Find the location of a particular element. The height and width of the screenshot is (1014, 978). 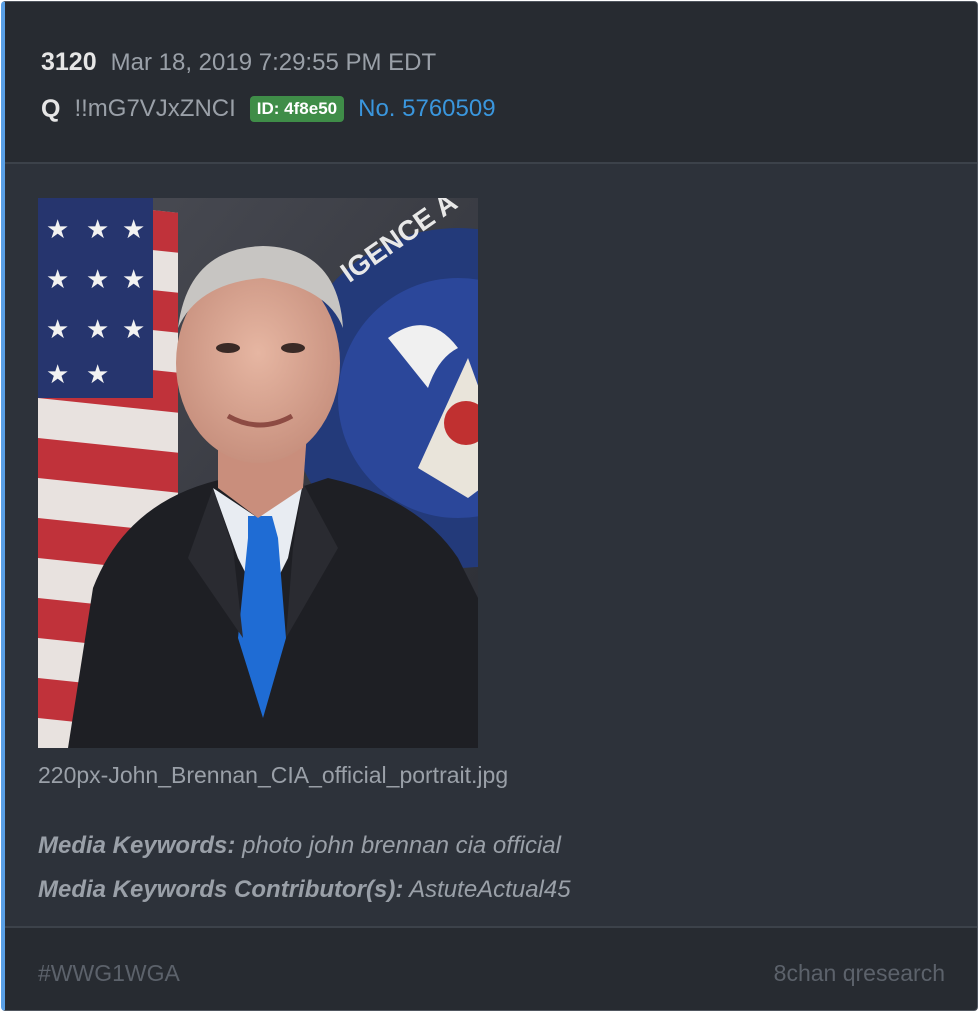

post-date: Mar 18, 2019 7:29:55 PM EDT is located at coordinates (273, 62).